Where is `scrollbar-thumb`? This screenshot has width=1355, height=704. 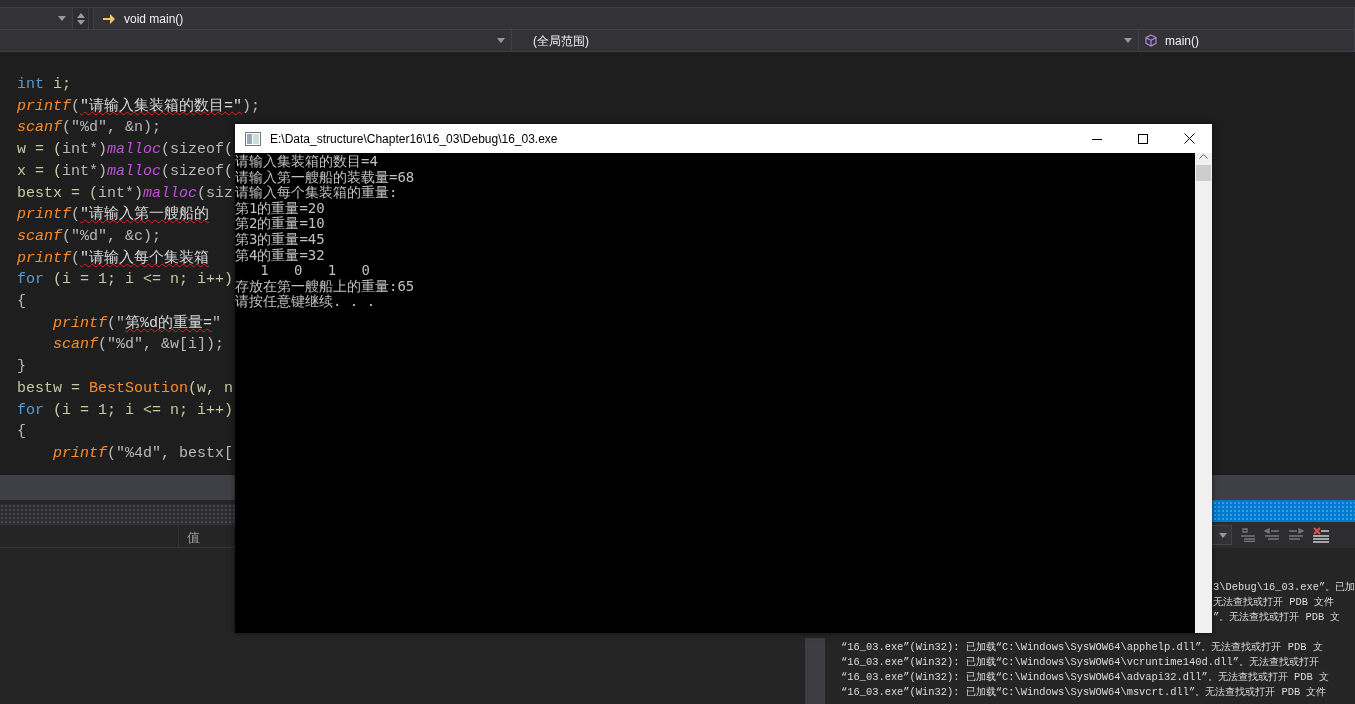 scrollbar-thumb is located at coordinates (1203, 173).